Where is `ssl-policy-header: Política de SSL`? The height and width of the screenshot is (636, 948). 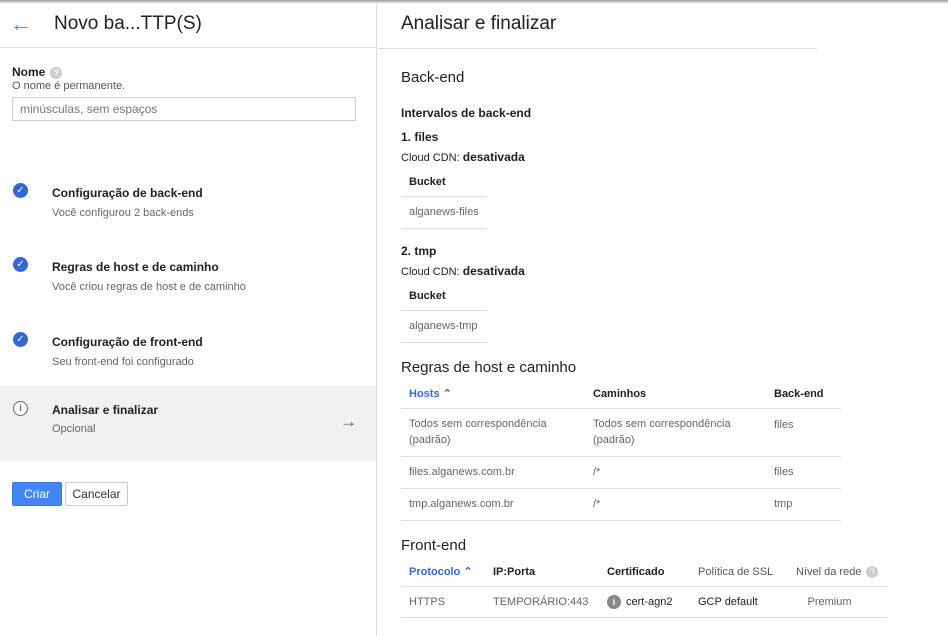
ssl-policy-header: Política de SSL is located at coordinates (739, 572).